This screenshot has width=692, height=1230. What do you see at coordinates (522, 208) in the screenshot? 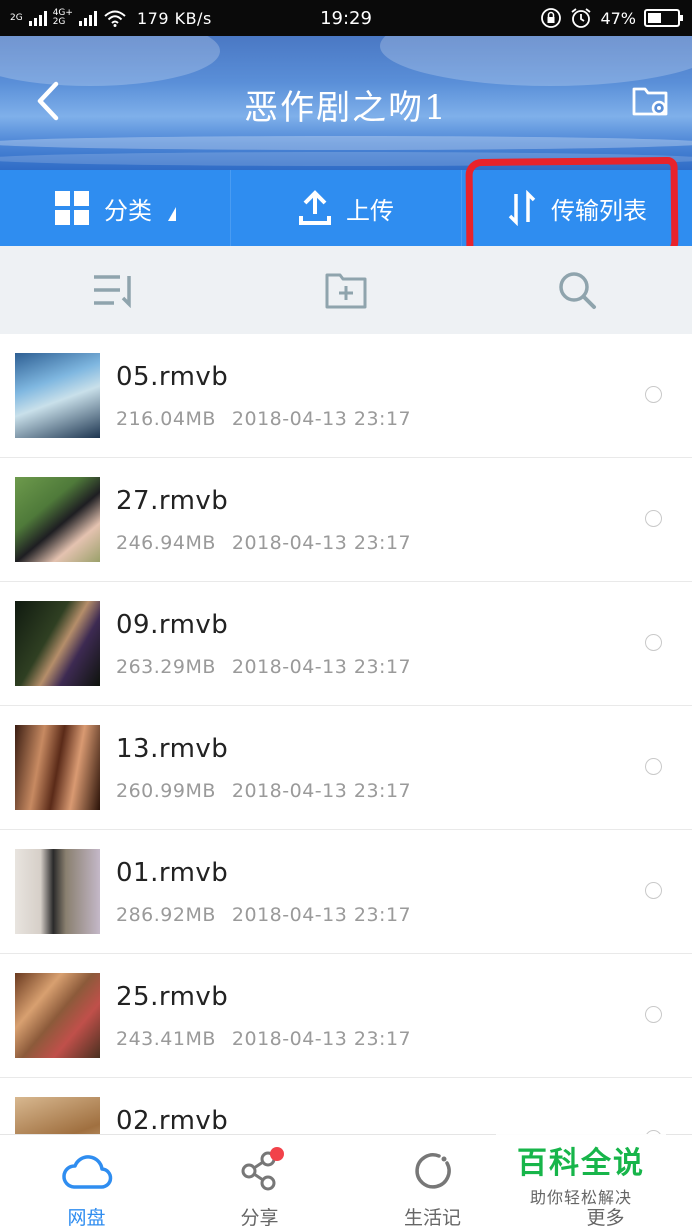
I see `transfer-icon` at bounding box center [522, 208].